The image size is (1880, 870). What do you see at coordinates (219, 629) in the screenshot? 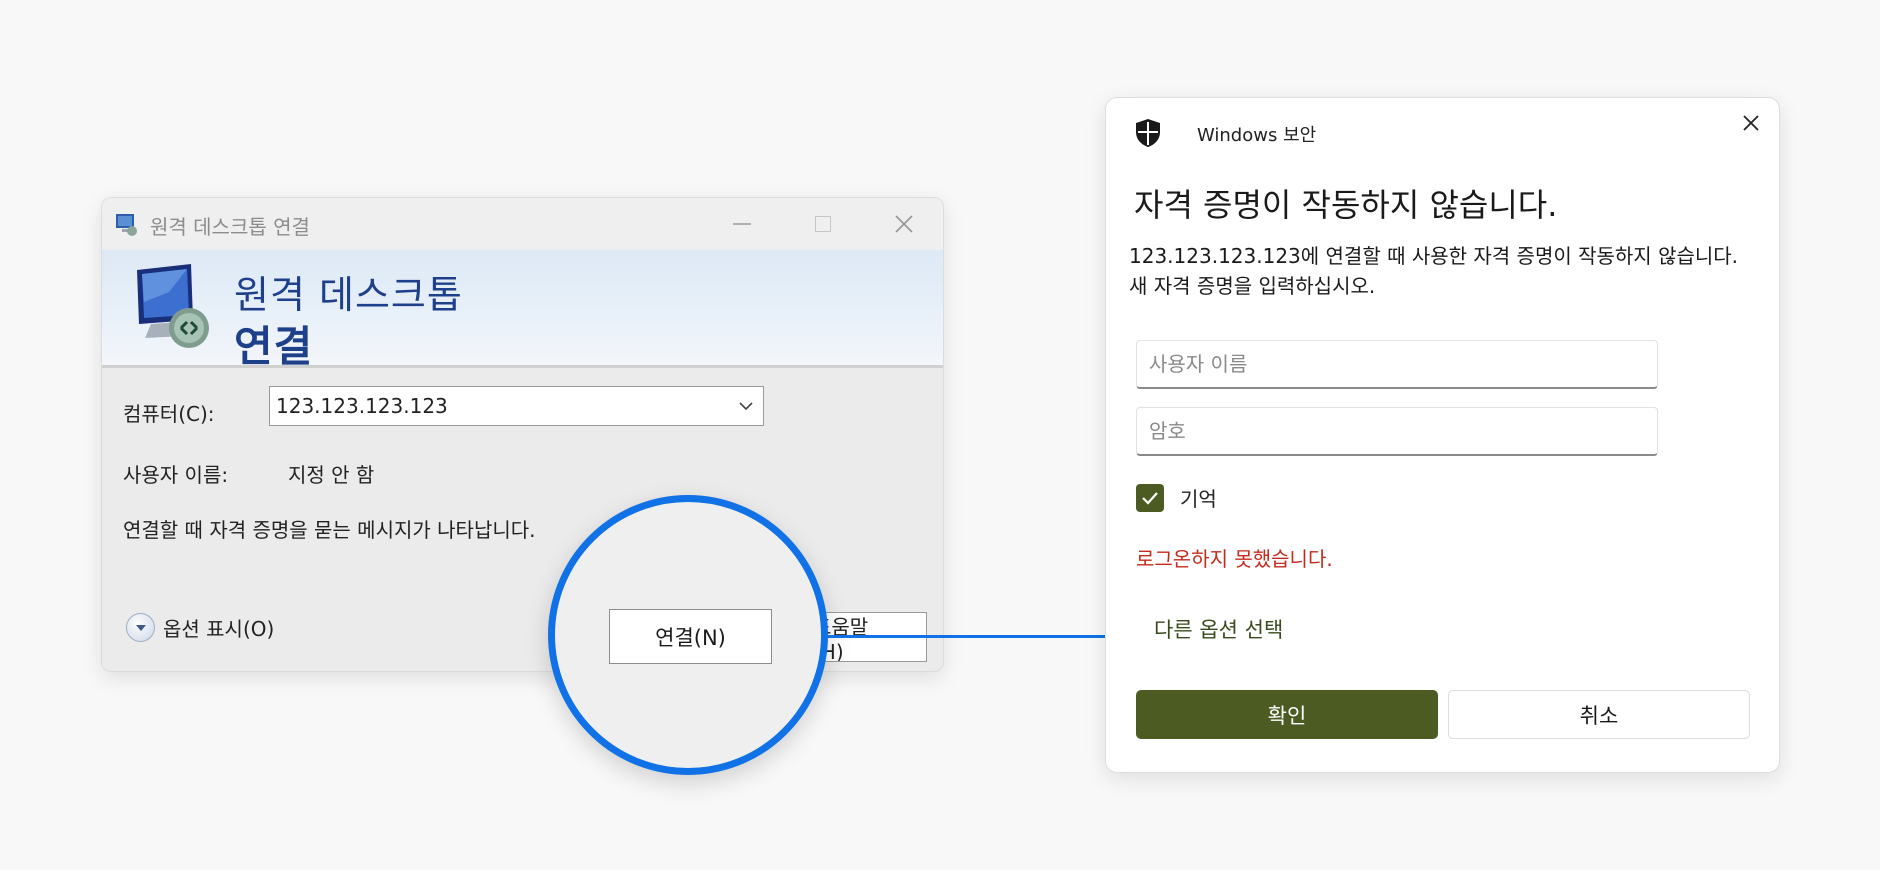
I see `show-options-label: 옵션 표시(O)` at bounding box center [219, 629].